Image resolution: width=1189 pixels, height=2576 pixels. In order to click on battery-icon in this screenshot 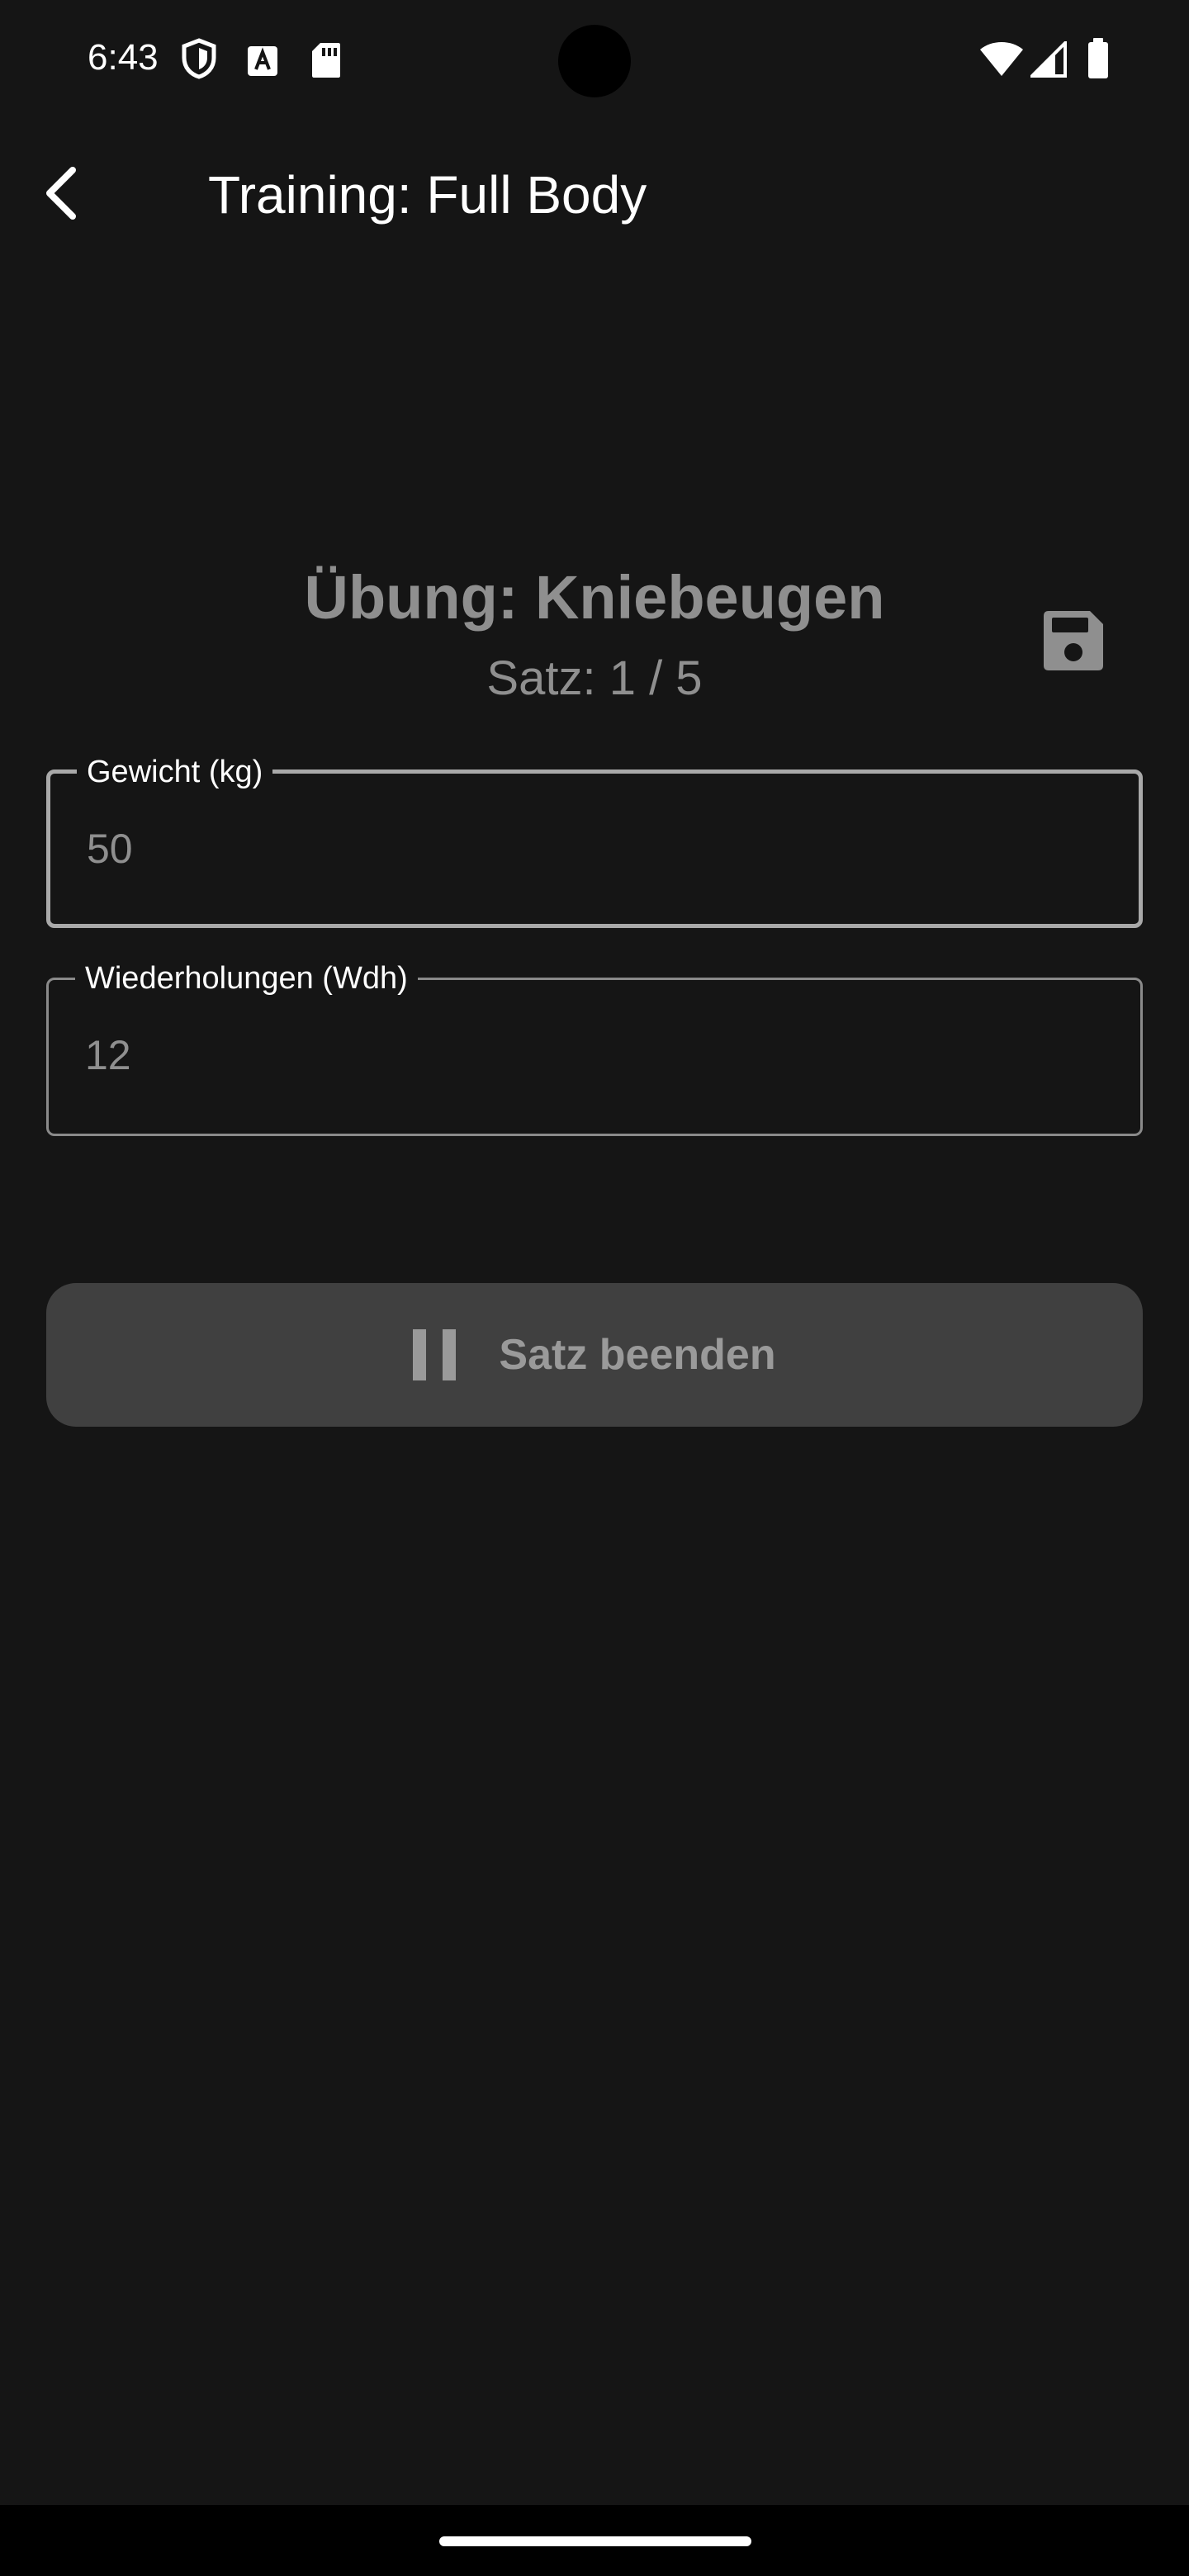, I will do `click(1098, 60)`.